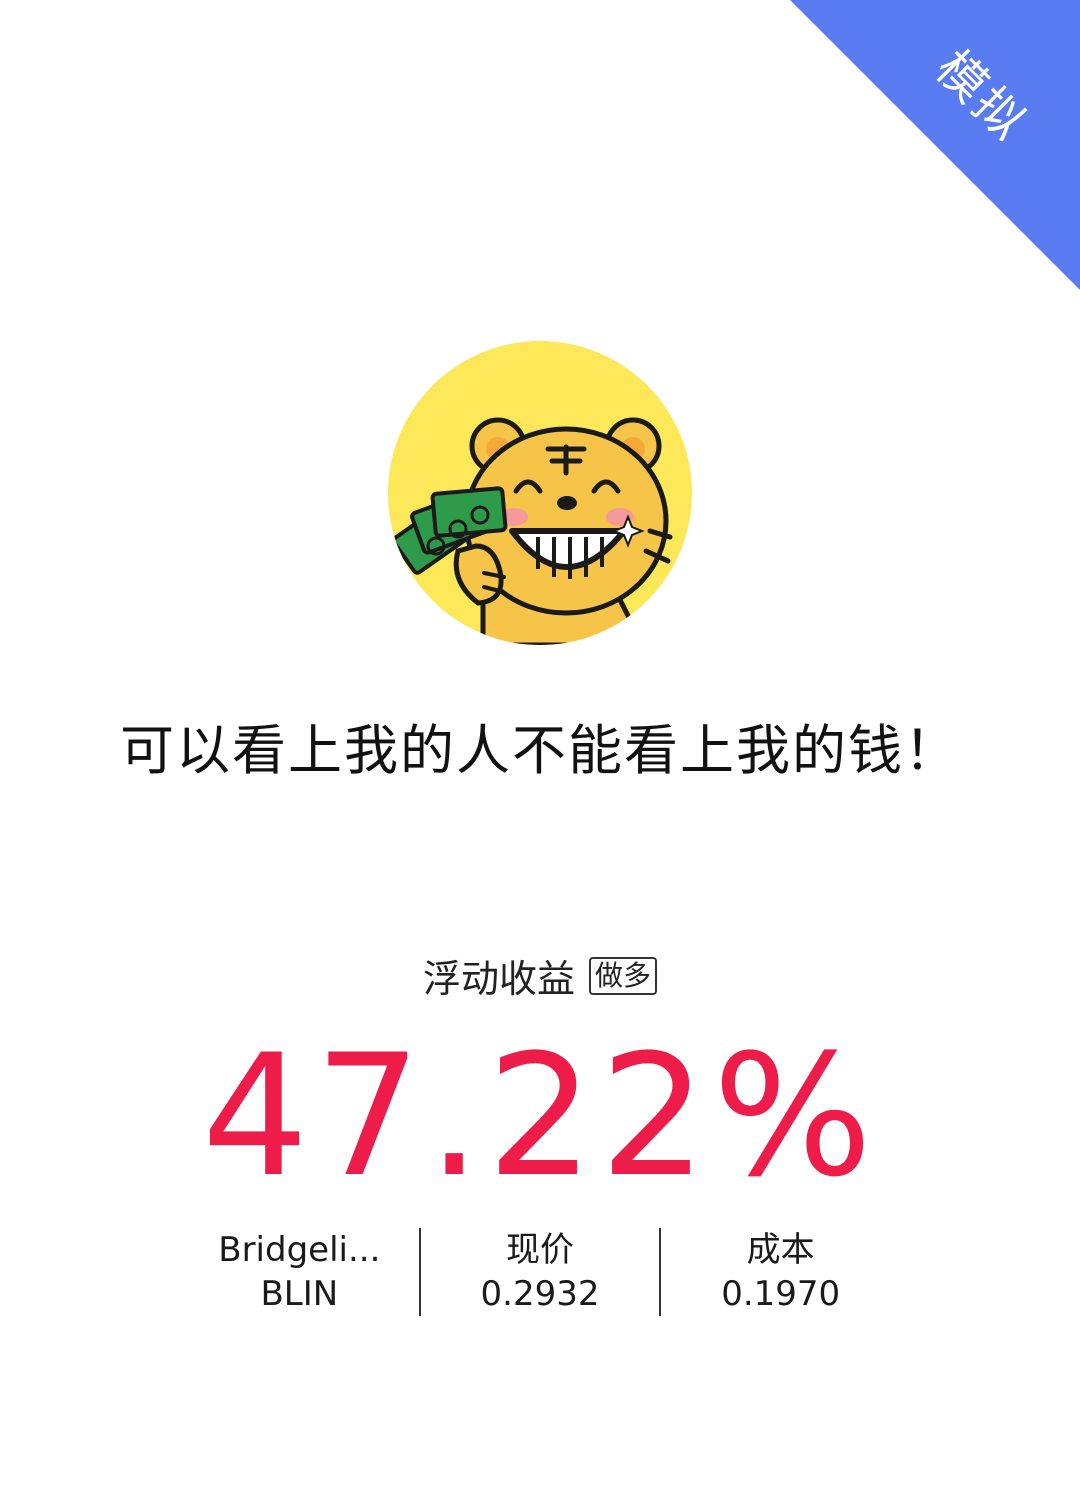 The image size is (1080, 1485). I want to click on simulation-ribbon: 模拟, so click(935, 145).